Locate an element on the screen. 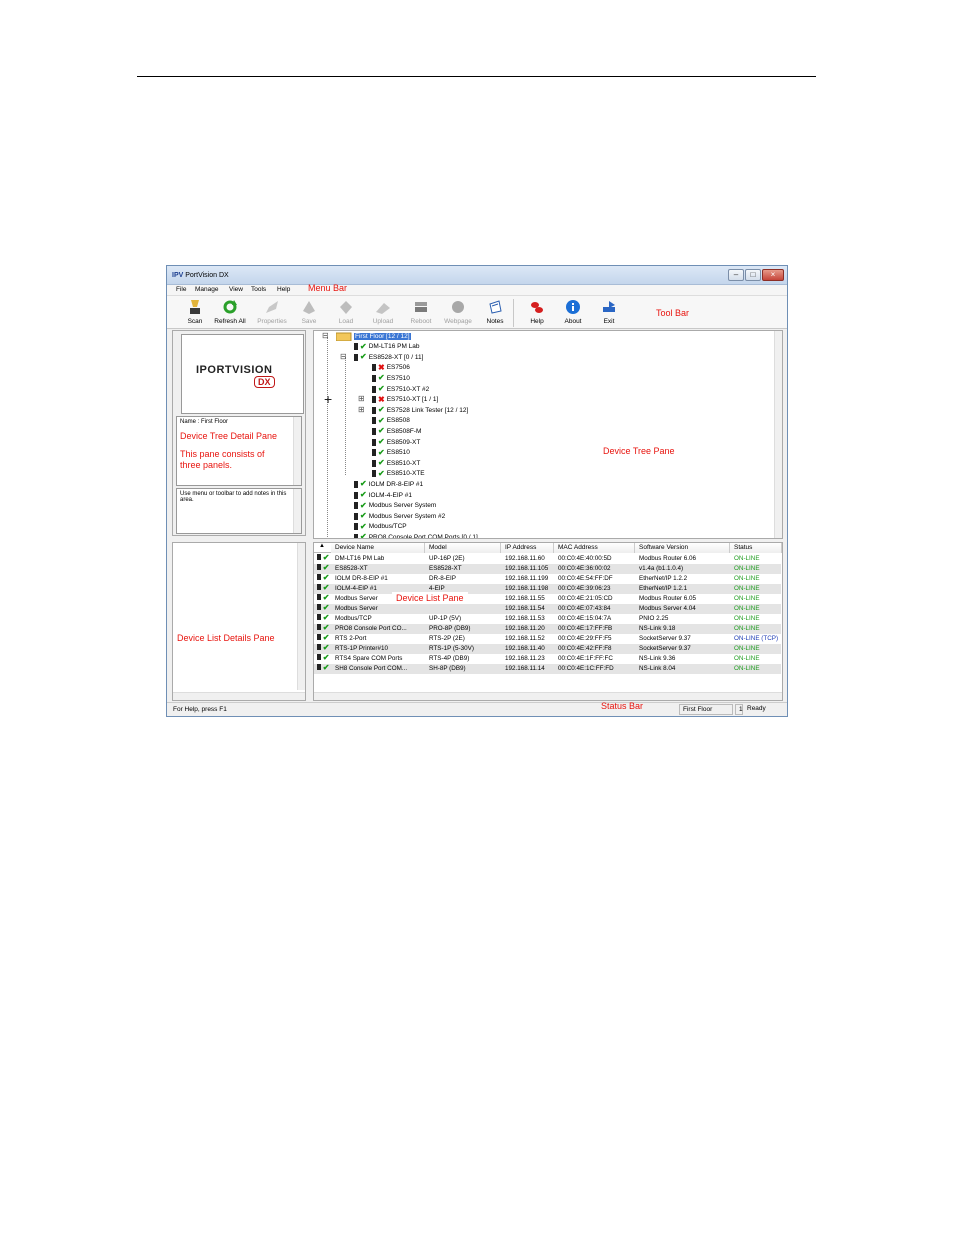 This screenshot has width=954, height=1235. tree-item-label: PRO8 Console Port COM Ports [0 / 1] is located at coordinates (423, 536).